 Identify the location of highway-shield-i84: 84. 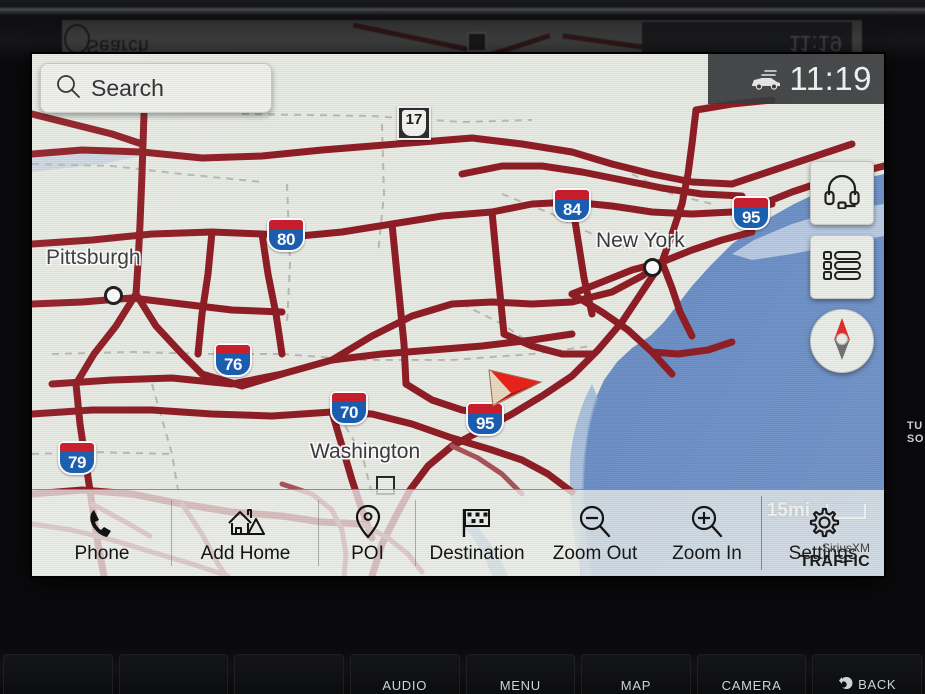
(572, 205).